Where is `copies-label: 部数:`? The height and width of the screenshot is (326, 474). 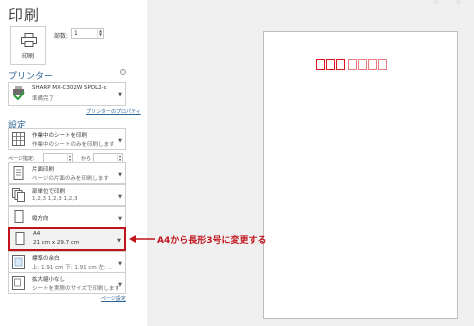
copies-label: 部数: is located at coordinates (61, 36).